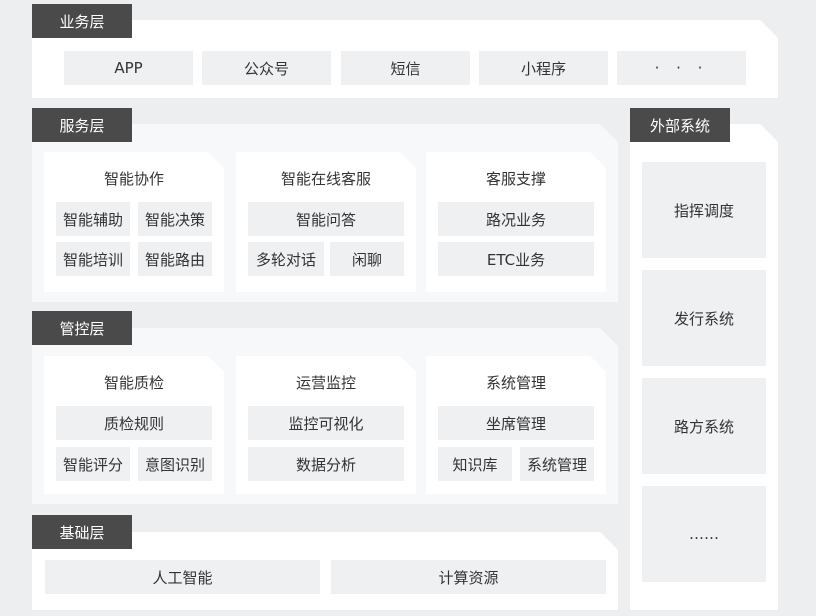 Image resolution: width=816 pixels, height=616 pixels. I want to click on control-card-quality-inspection: 智能质检 质检规则 智能评分 意图识别, so click(134, 425).